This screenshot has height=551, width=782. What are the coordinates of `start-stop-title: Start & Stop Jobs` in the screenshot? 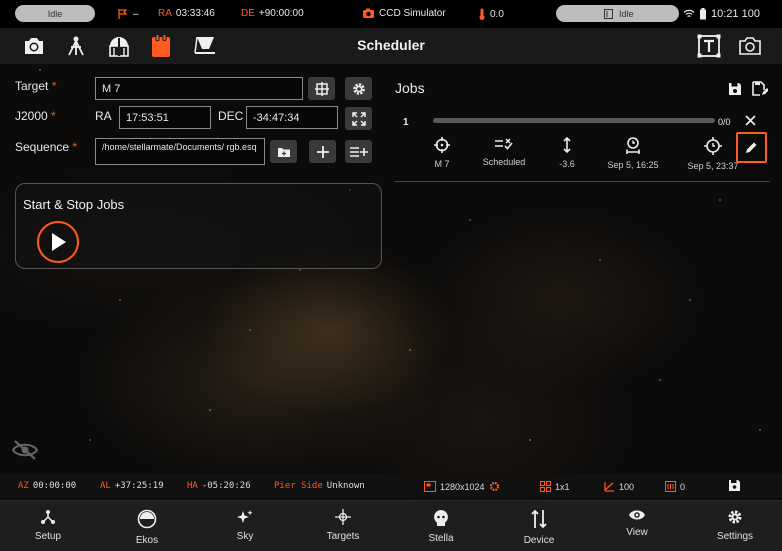 It's located at (74, 204).